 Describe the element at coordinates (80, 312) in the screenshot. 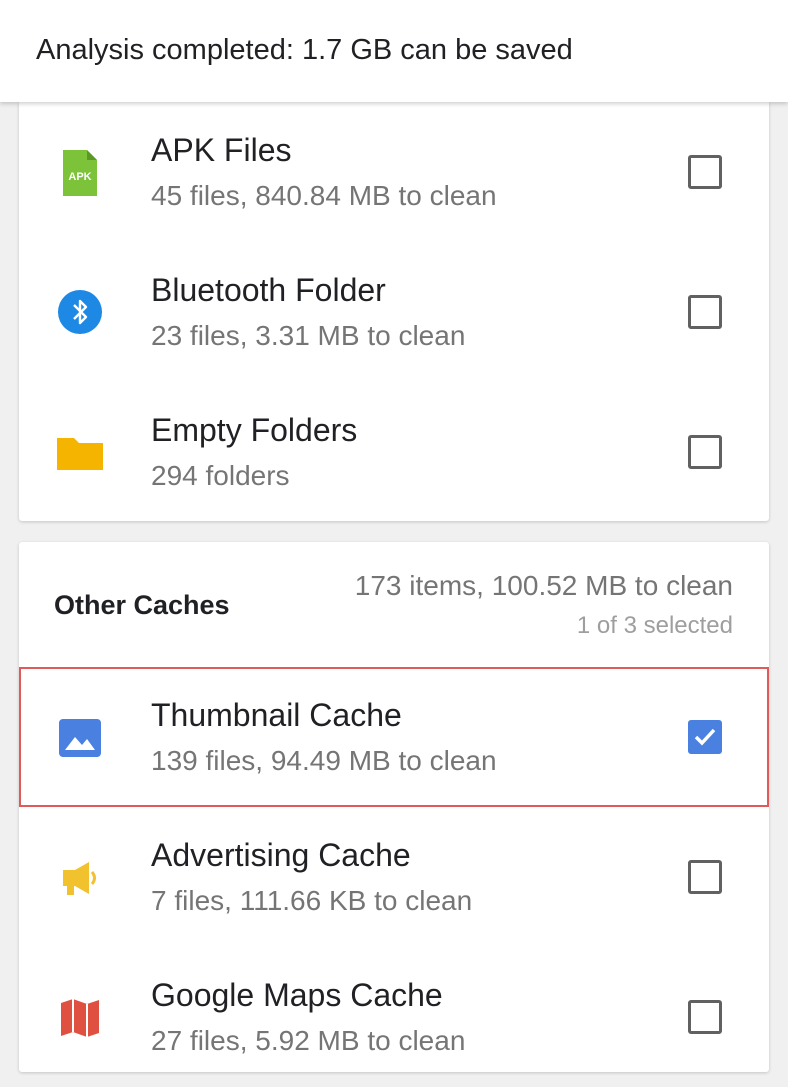

I see `bluetooth-icon` at that location.